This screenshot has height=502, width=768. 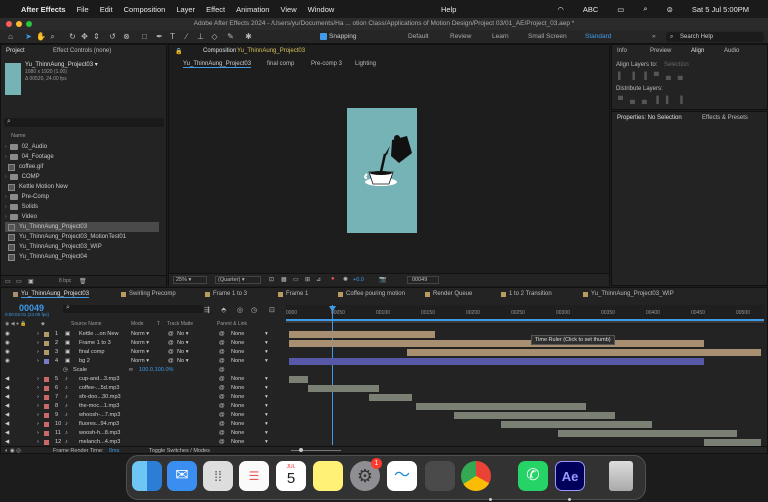 What do you see at coordinates (230, 36) in the screenshot?
I see `roto-brush-icon: ✎` at bounding box center [230, 36].